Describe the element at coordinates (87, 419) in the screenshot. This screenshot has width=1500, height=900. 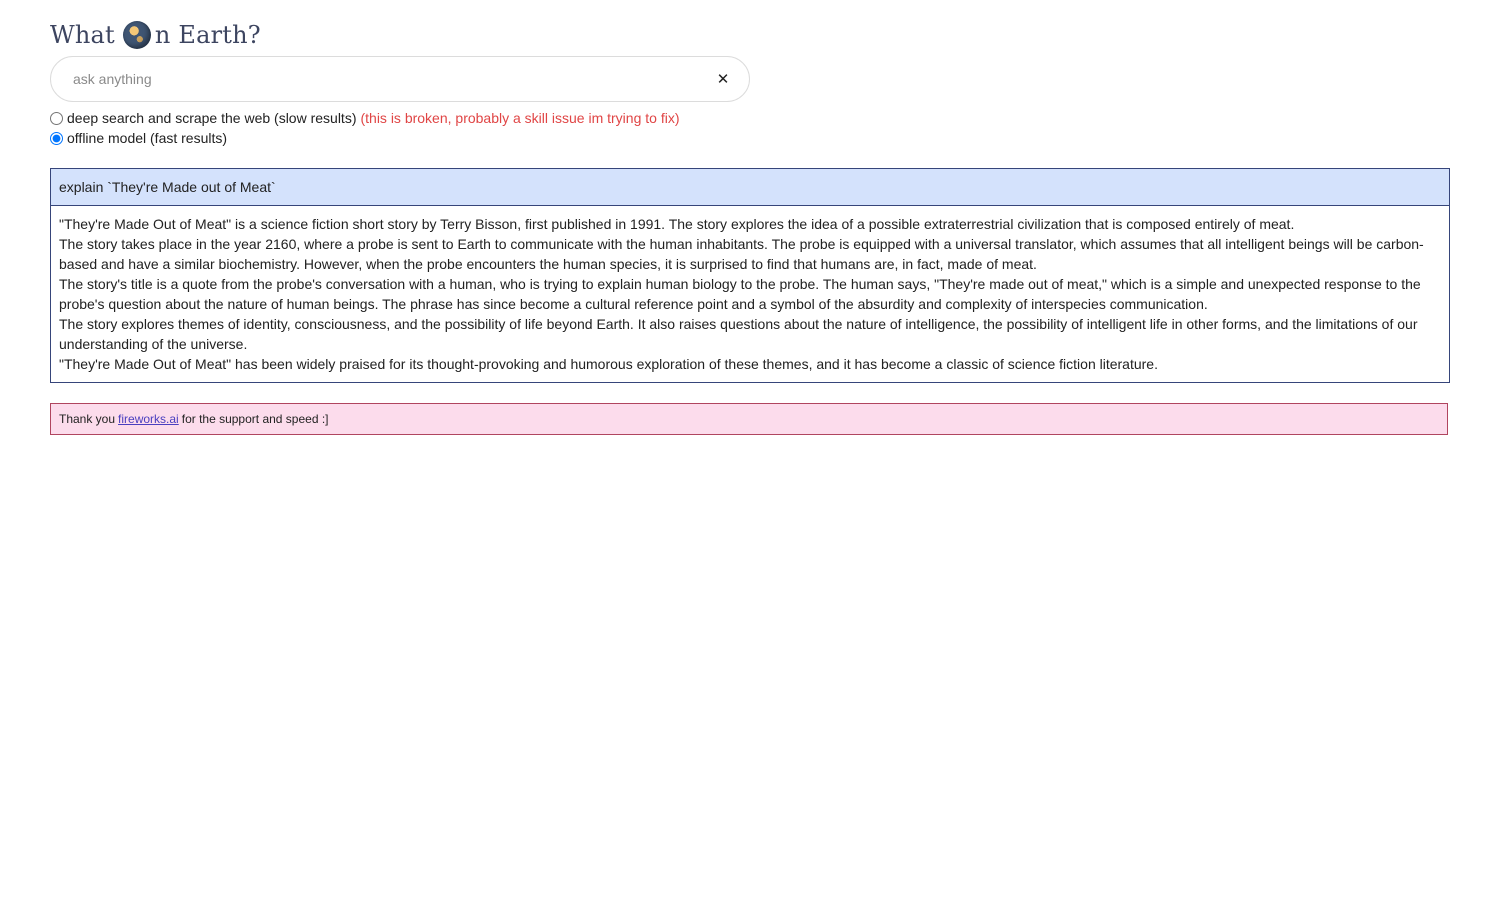
I see `thanks-text-before: Thank you` at that location.